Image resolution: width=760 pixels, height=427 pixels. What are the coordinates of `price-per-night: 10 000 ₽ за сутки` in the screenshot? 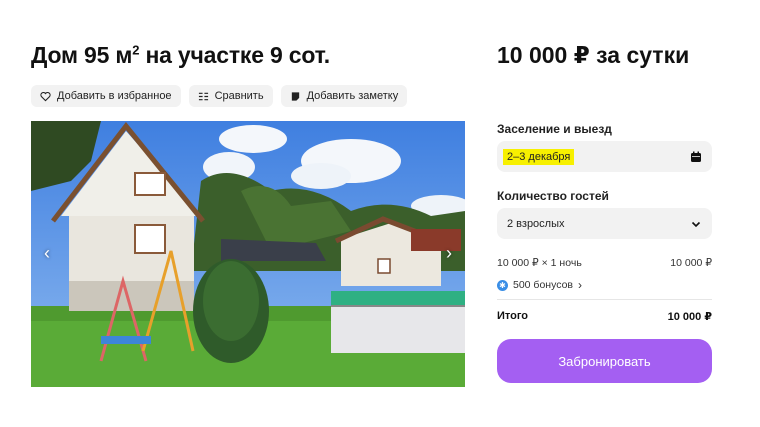 It's located at (593, 55).